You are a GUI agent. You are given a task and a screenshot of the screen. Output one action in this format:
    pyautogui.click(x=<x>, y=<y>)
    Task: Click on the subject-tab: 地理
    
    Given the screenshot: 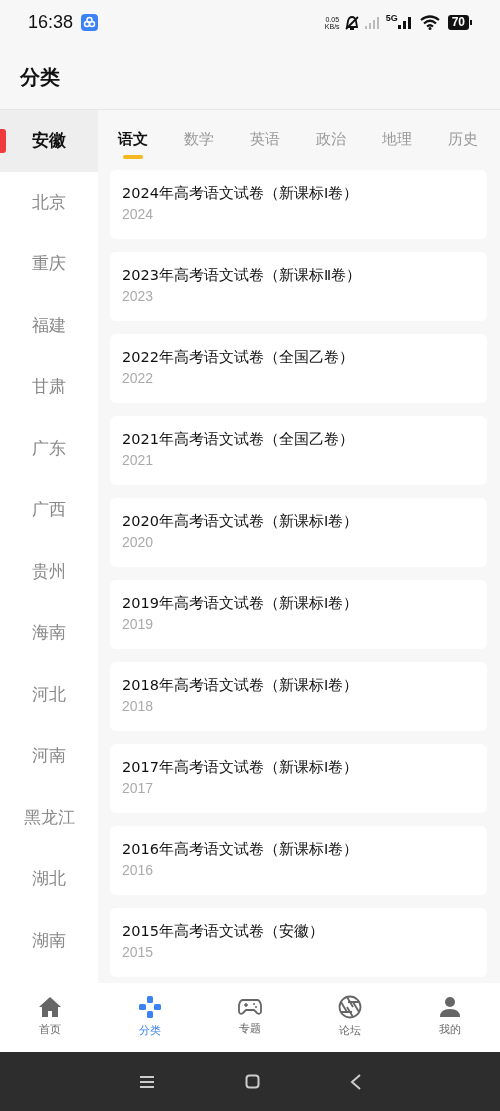 What is the action you would take?
    pyautogui.click(x=397, y=139)
    